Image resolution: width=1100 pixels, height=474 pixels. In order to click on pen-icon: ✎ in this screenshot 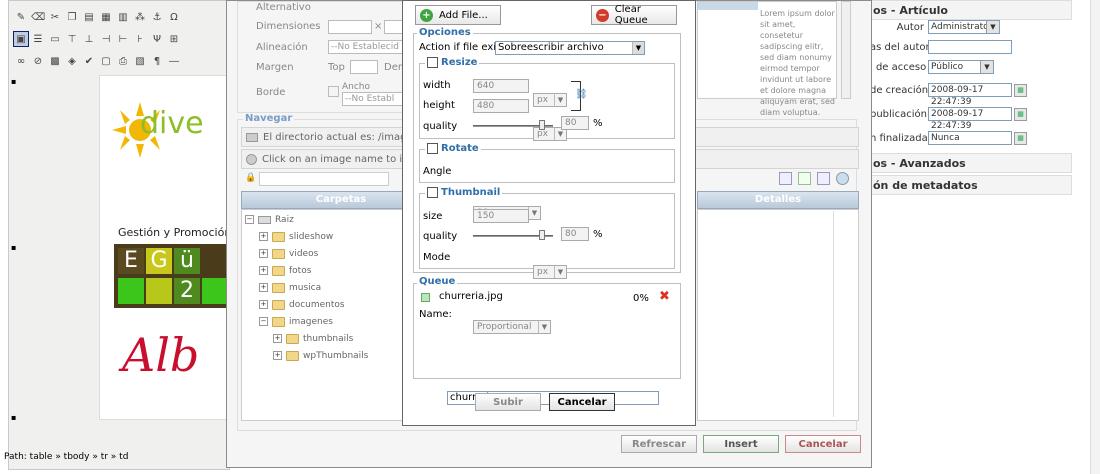, I will do `click(21, 17)`.